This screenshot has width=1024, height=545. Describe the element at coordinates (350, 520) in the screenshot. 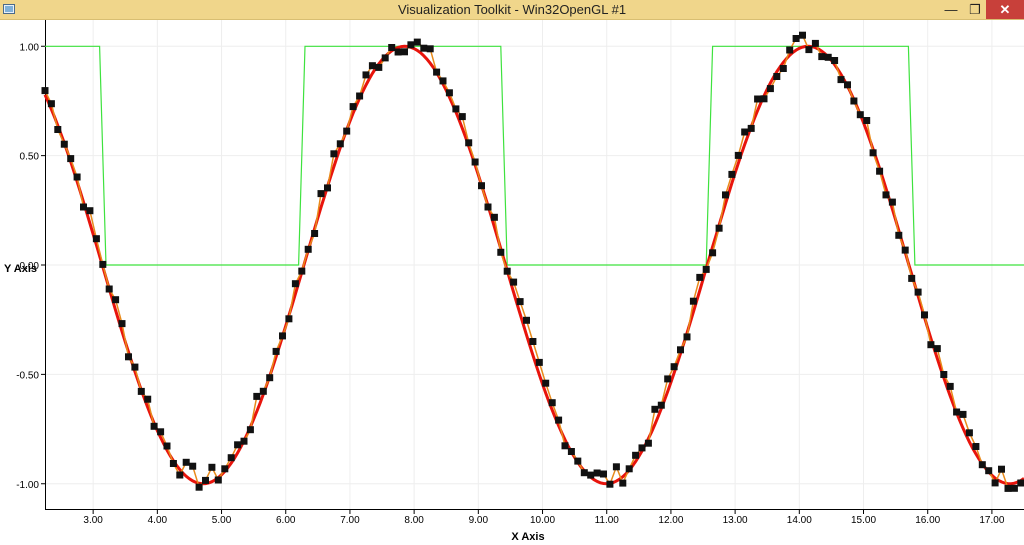

I see `x-tick-label: 7.00` at that location.